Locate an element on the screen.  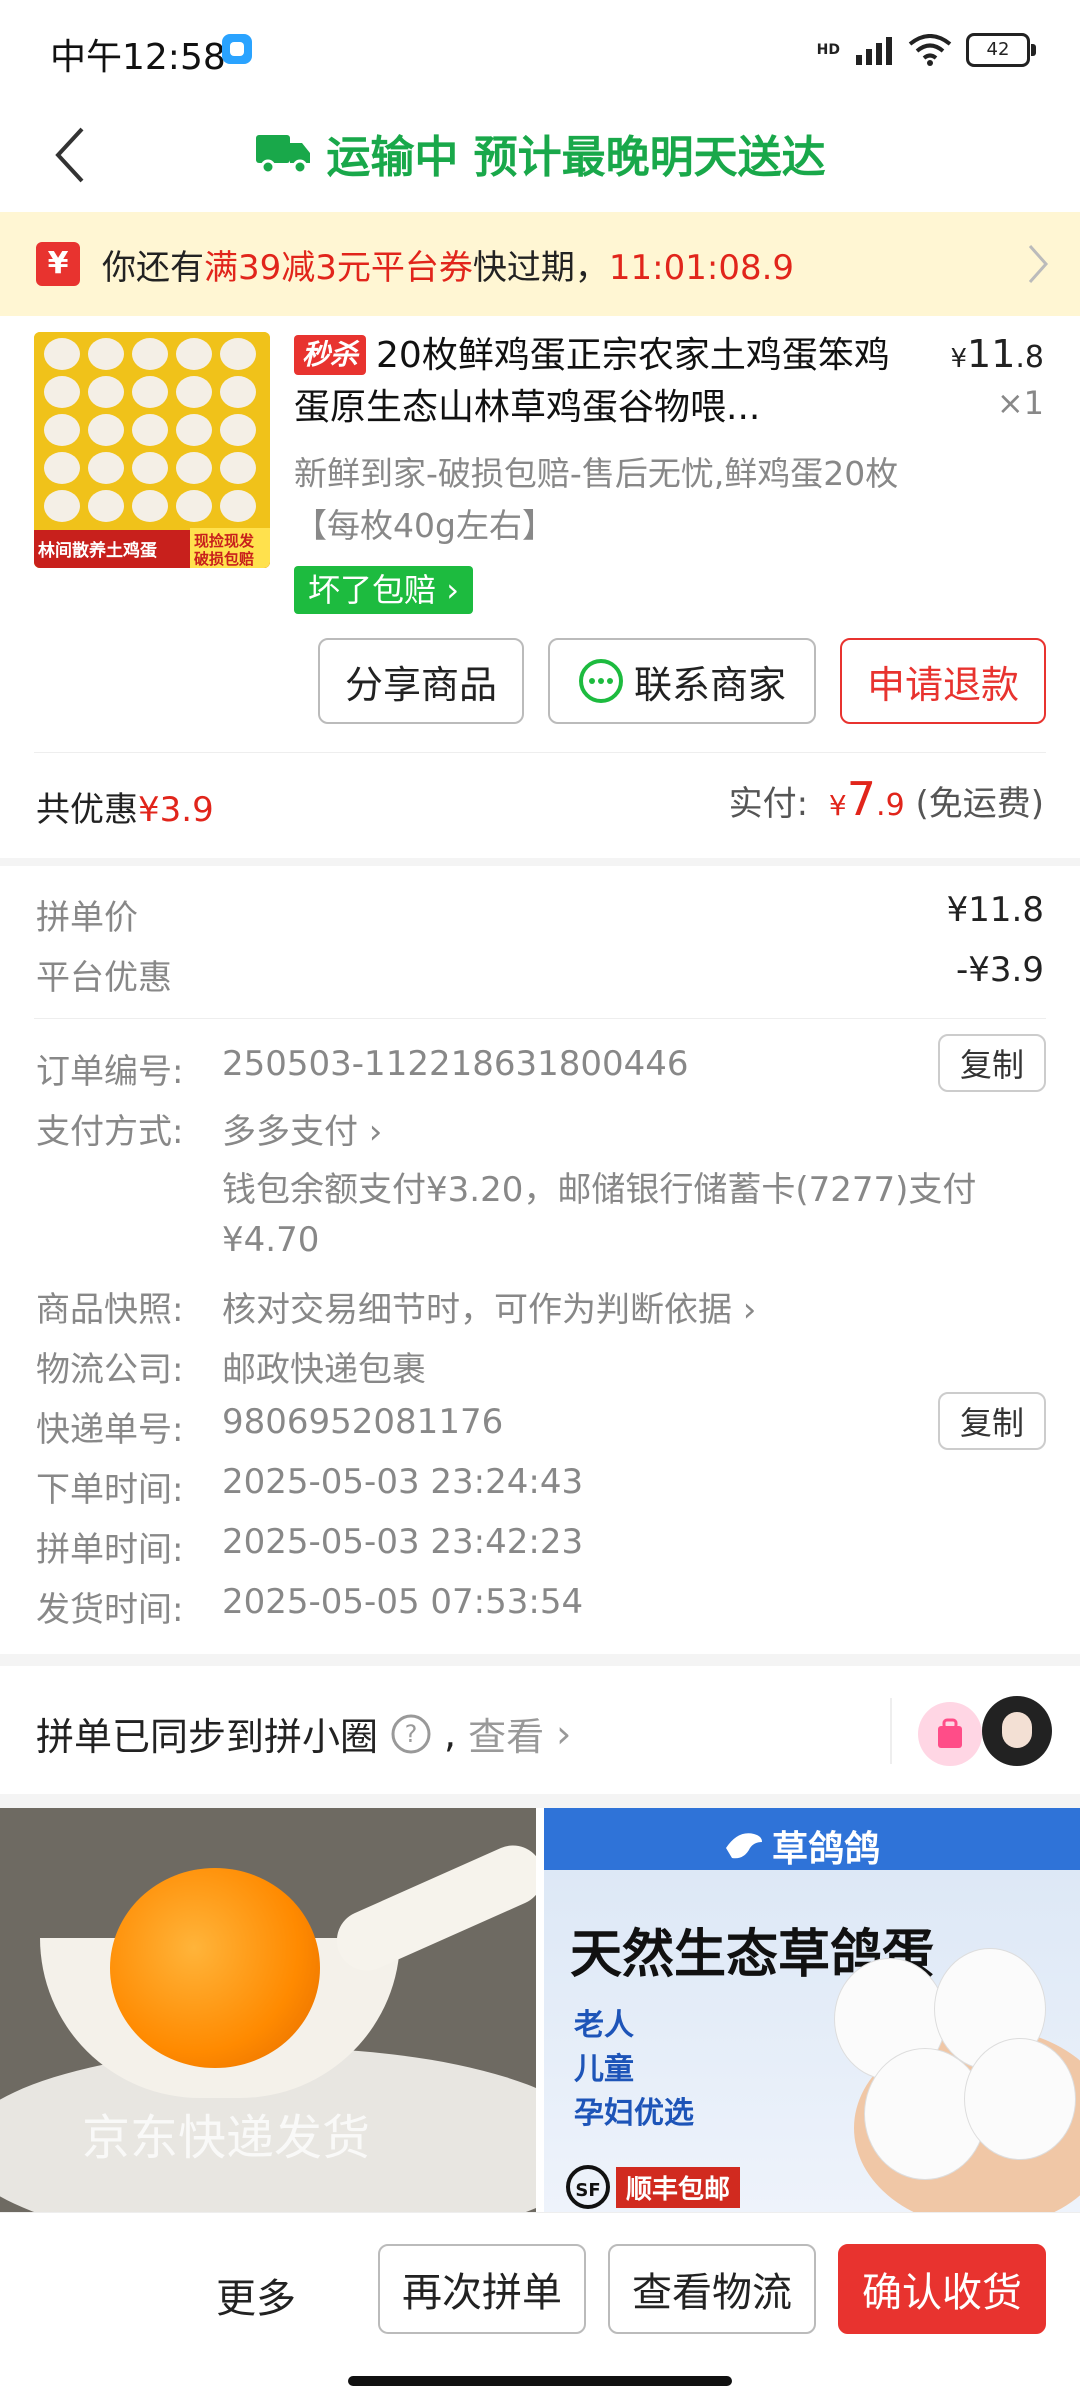
ad-shipping-text: 顺丰包邮 is located at coordinates (678, 2187).